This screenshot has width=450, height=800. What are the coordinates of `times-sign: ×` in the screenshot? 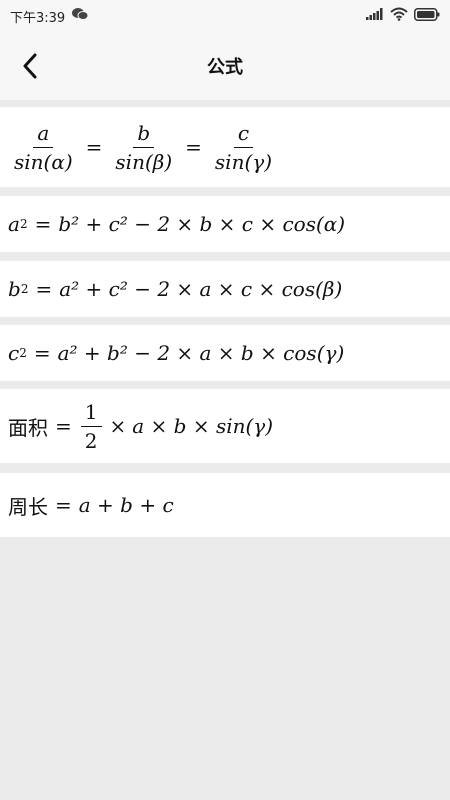 It's located at (118, 426).